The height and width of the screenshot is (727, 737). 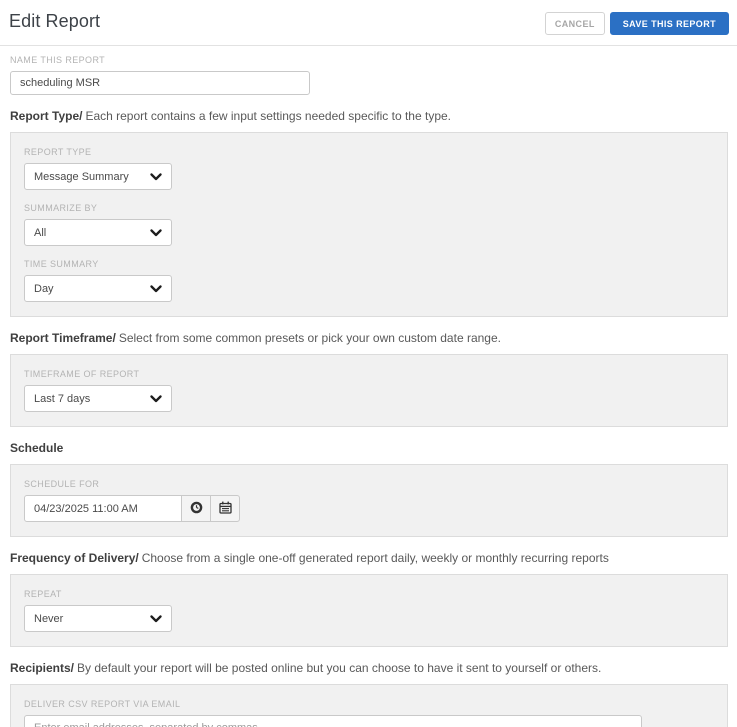 What do you see at coordinates (369, 448) in the screenshot?
I see `schedule-header: Schedule` at bounding box center [369, 448].